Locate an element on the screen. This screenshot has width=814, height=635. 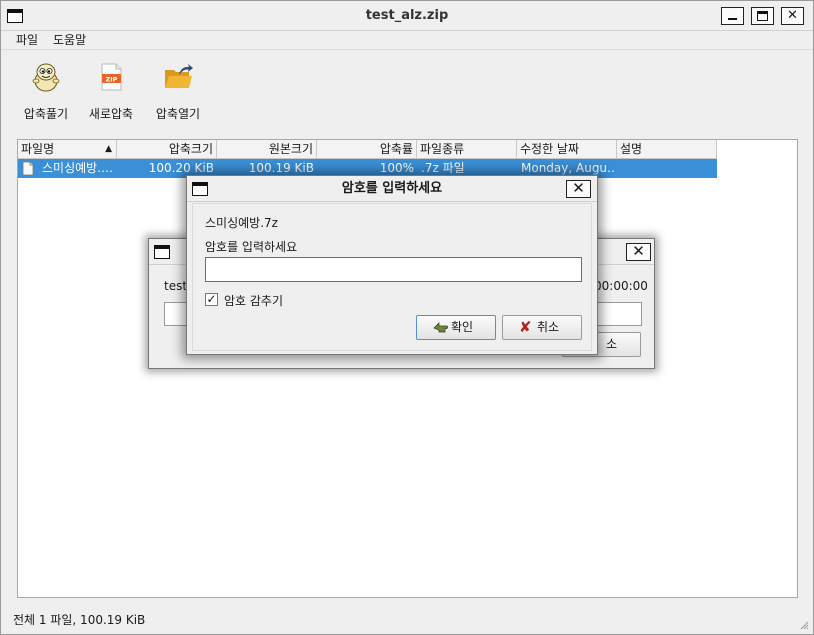
password-dialog-titlebar: 암호를 입력하세요 ✕ is located at coordinates (392, 189).